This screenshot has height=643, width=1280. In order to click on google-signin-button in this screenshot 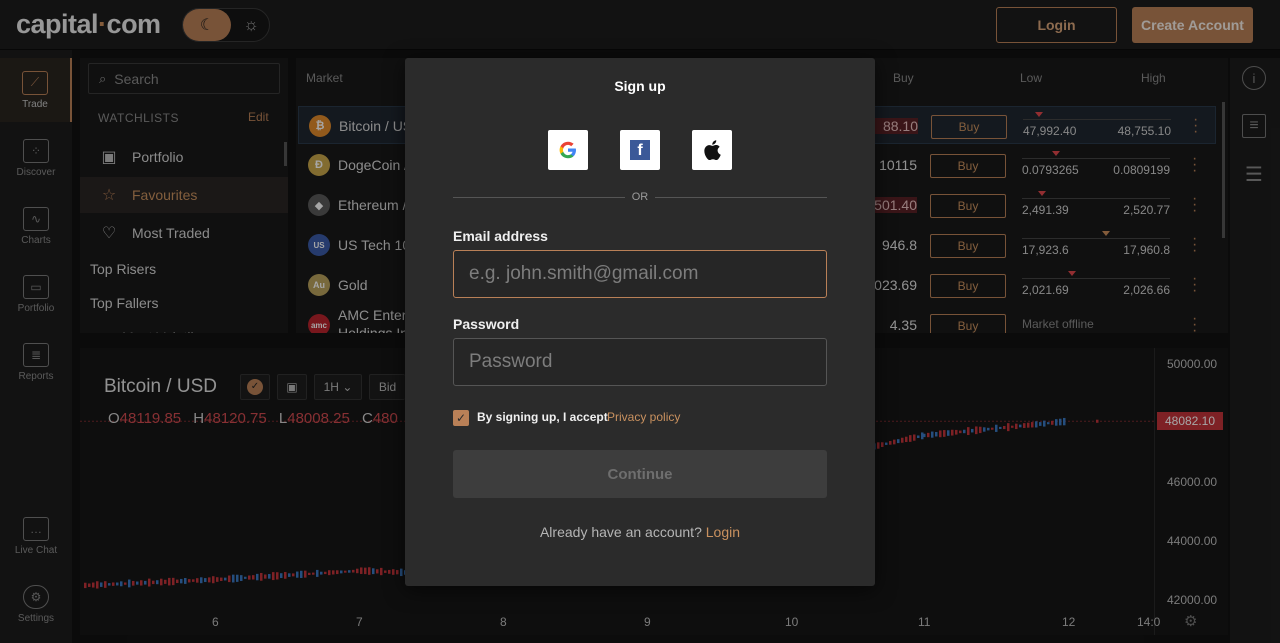, I will do `click(568, 150)`.